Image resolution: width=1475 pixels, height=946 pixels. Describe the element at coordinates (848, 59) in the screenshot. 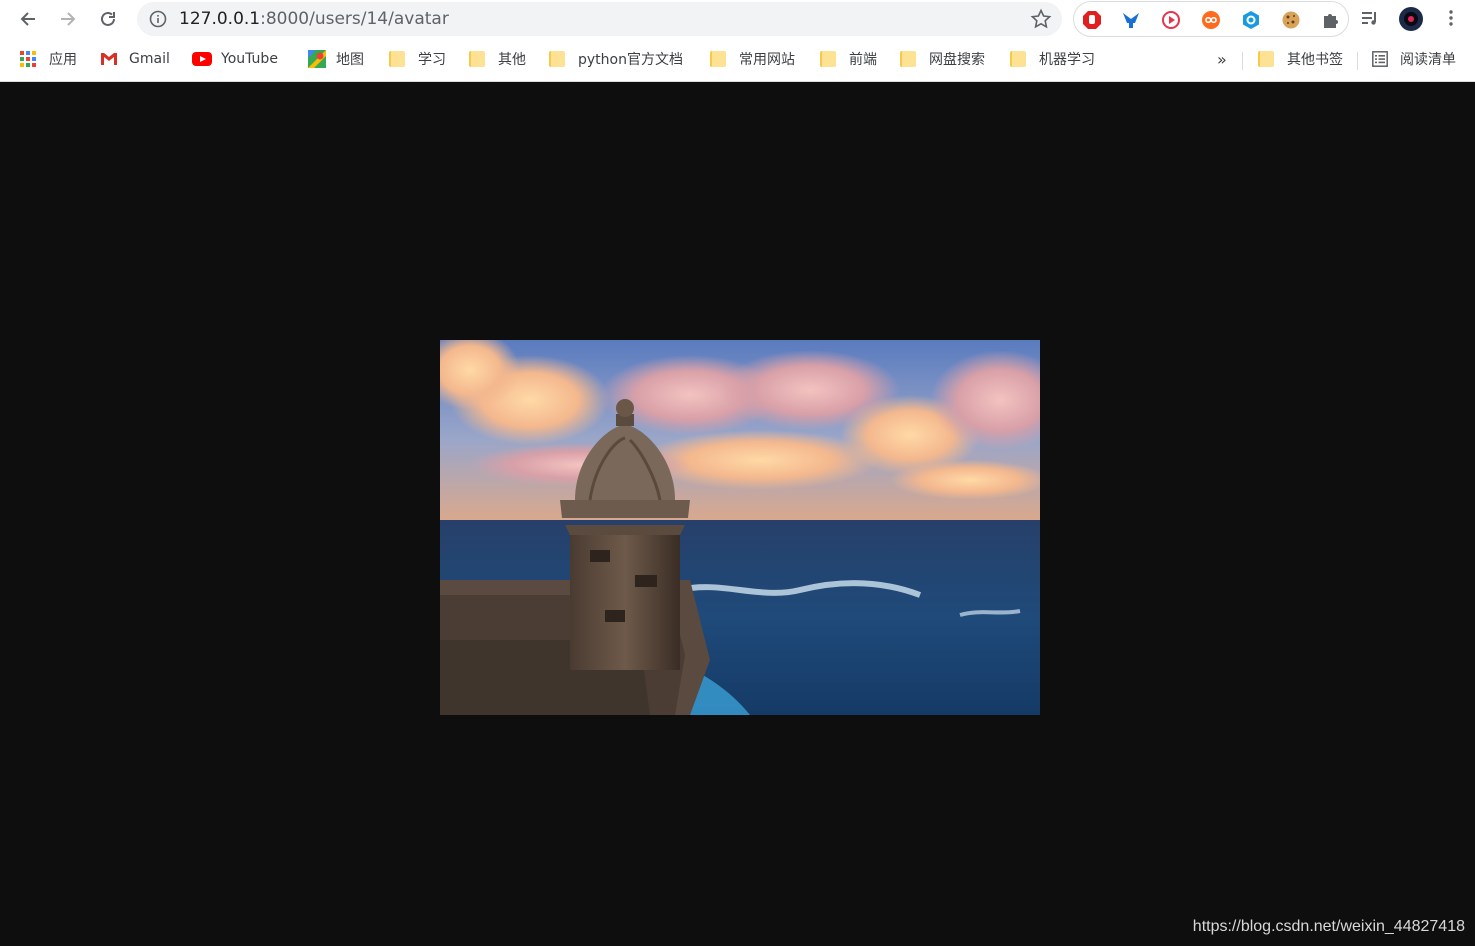

I see `bookmark-folder: 前端` at that location.